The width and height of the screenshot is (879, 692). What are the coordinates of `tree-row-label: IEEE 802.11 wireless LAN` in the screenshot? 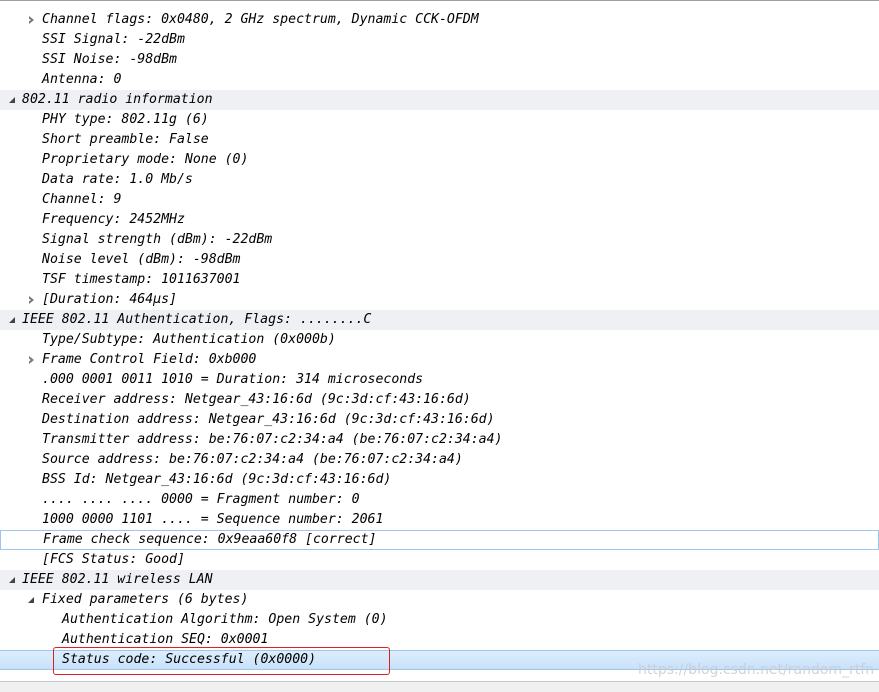 It's located at (117, 579).